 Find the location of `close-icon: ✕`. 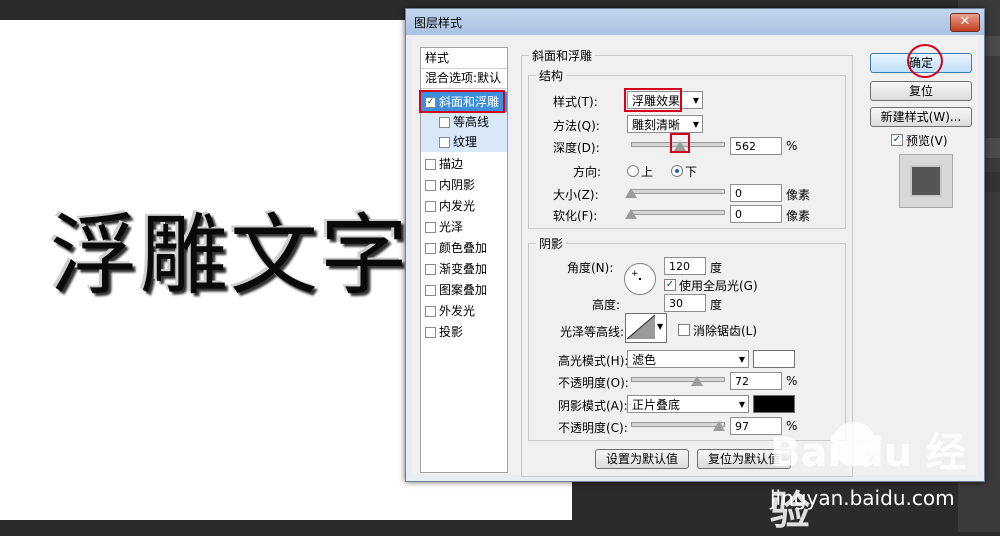

close-icon: ✕ is located at coordinates (965, 21).